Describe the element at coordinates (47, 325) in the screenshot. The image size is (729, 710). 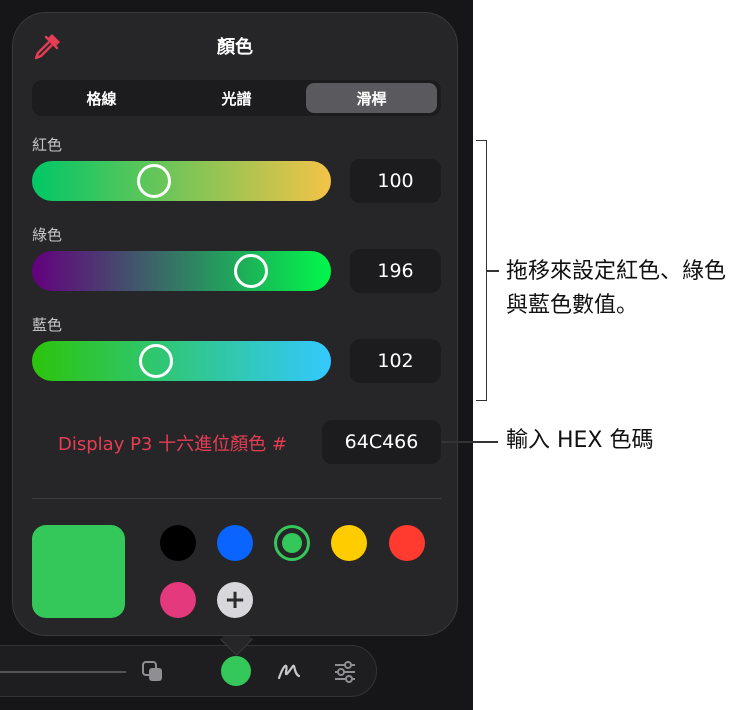
I see `blue-slider-label: 藍色` at that location.